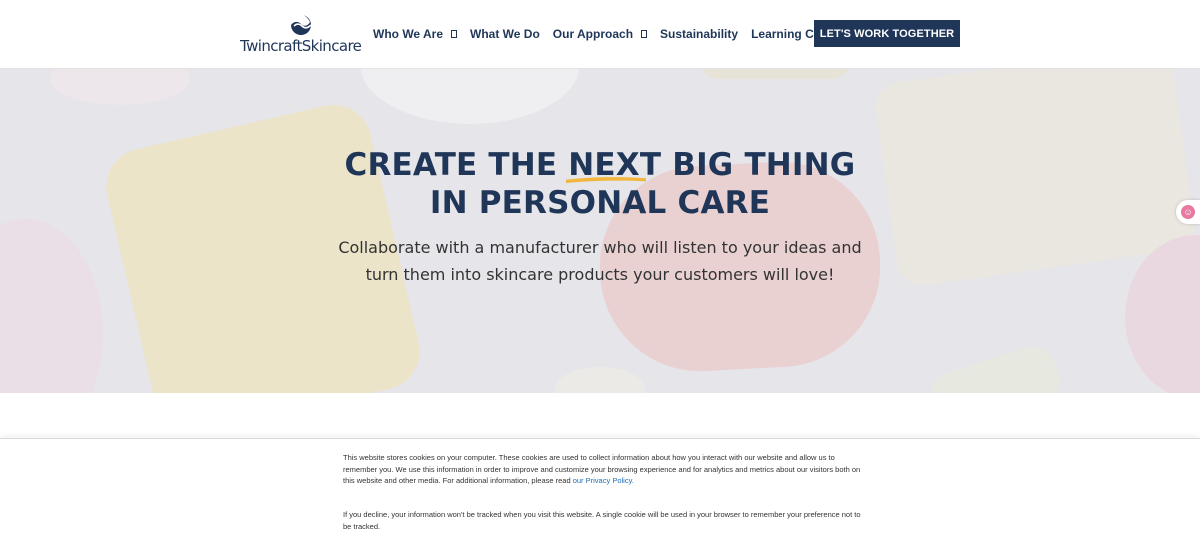 Image resolution: width=1200 pixels, height=545 pixels. I want to click on nav-item-our-approach: Our Approach, so click(600, 34).